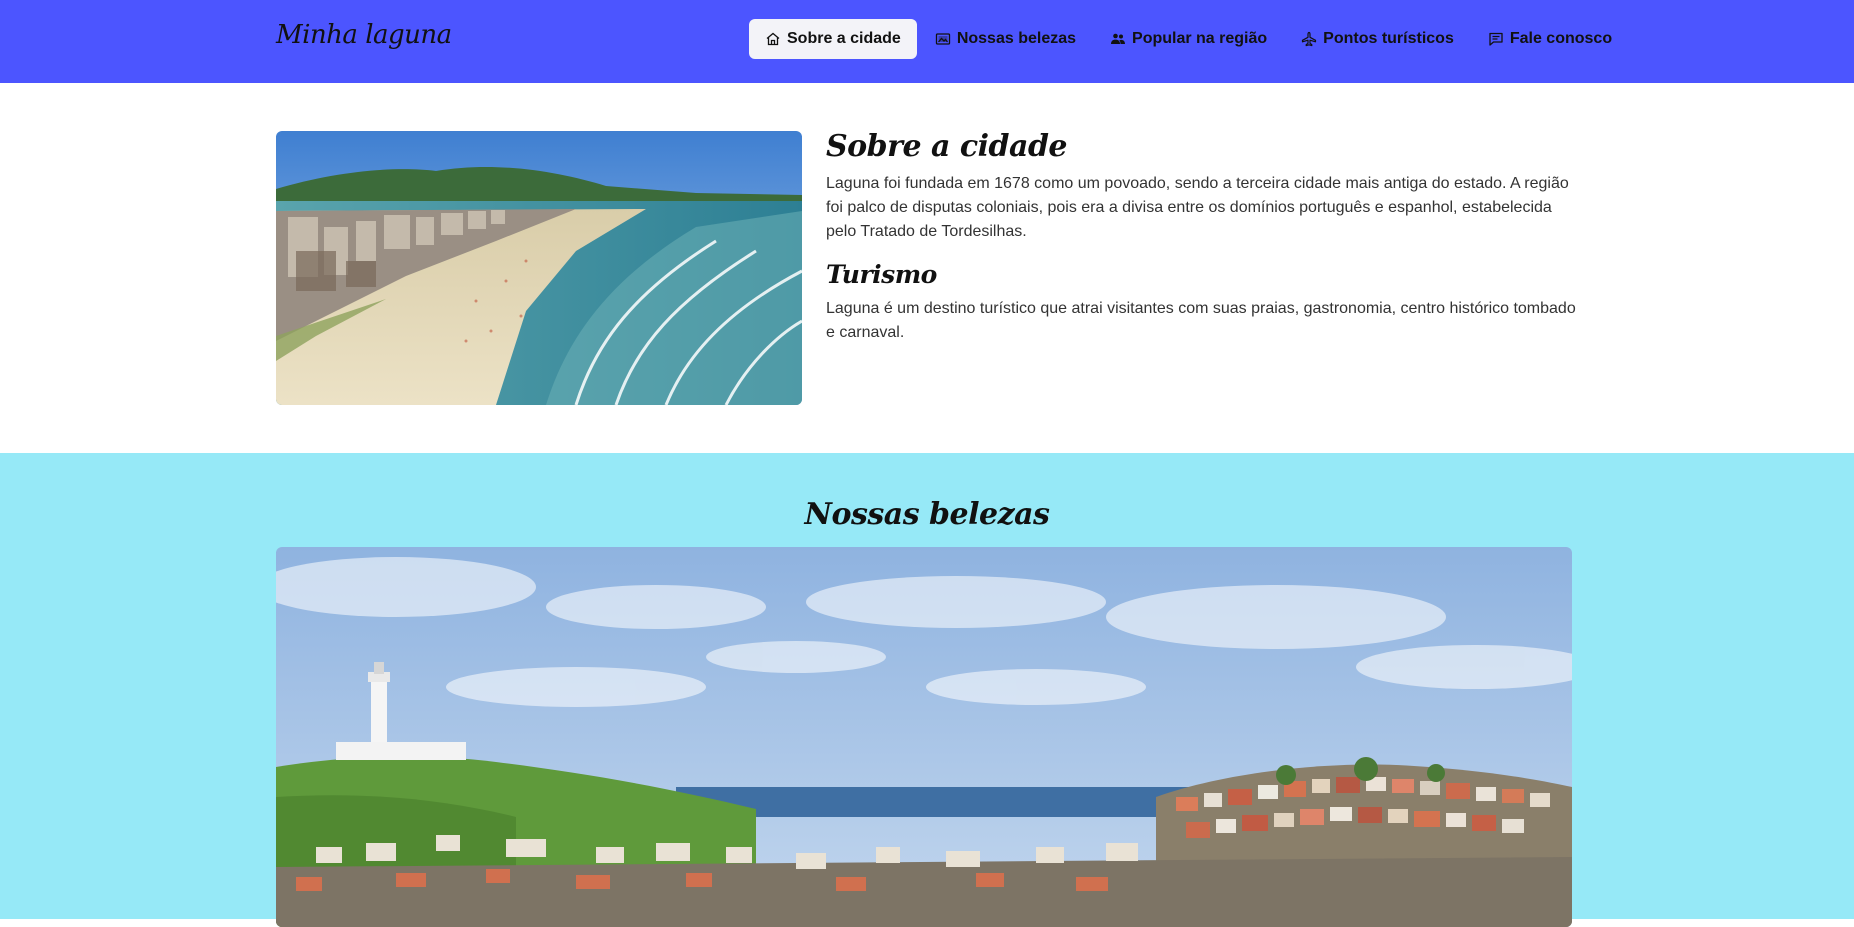  What do you see at coordinates (1388, 38) in the screenshot?
I see `nav-label: Pontos turísticos` at bounding box center [1388, 38].